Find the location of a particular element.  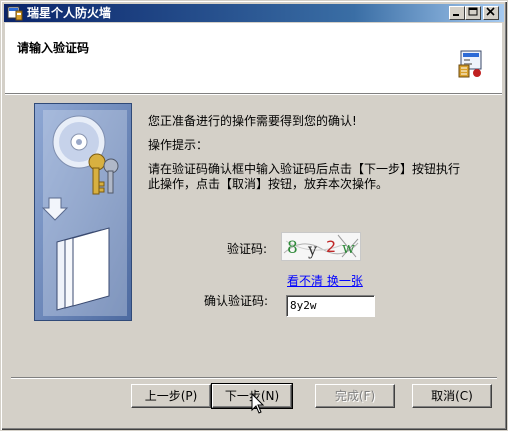

back-button-key: (P) is located at coordinates (189, 396).